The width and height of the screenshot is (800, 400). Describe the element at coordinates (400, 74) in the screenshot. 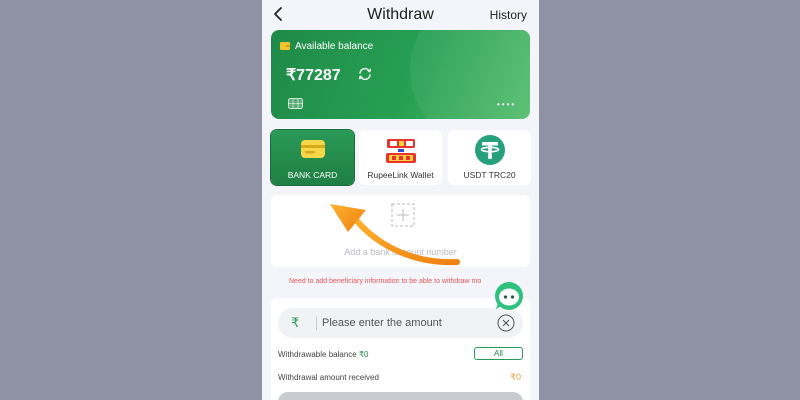

I see `balance-card: Available balance ₹77287 ••••` at that location.